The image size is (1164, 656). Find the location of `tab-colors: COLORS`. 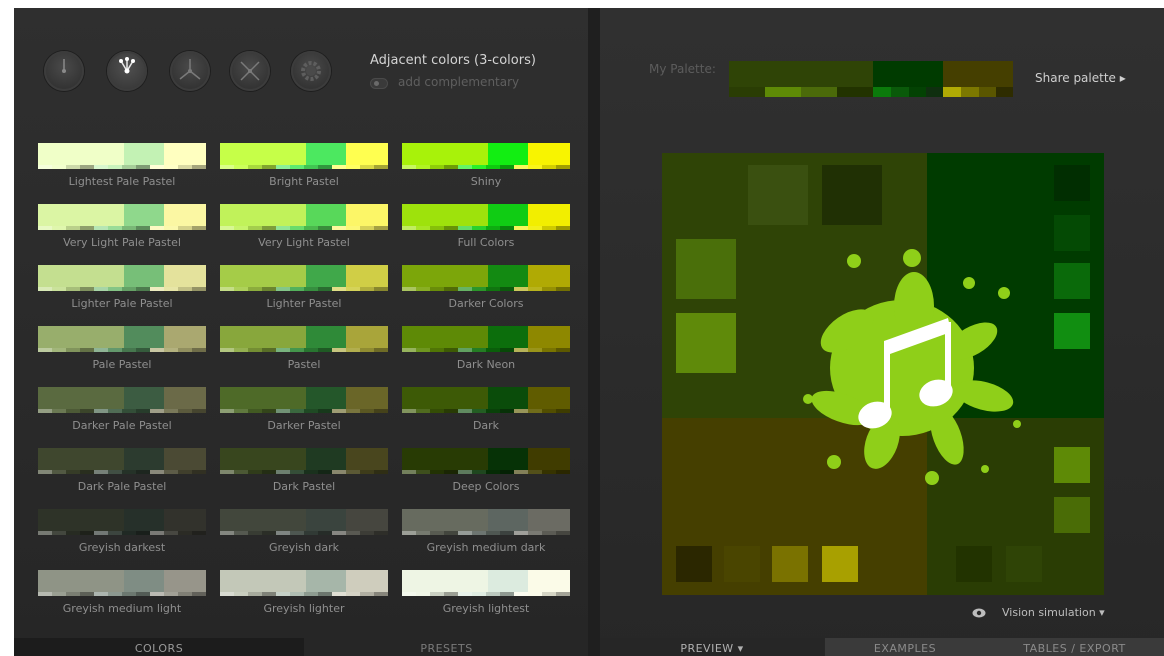

tab-colors: COLORS is located at coordinates (159, 647).